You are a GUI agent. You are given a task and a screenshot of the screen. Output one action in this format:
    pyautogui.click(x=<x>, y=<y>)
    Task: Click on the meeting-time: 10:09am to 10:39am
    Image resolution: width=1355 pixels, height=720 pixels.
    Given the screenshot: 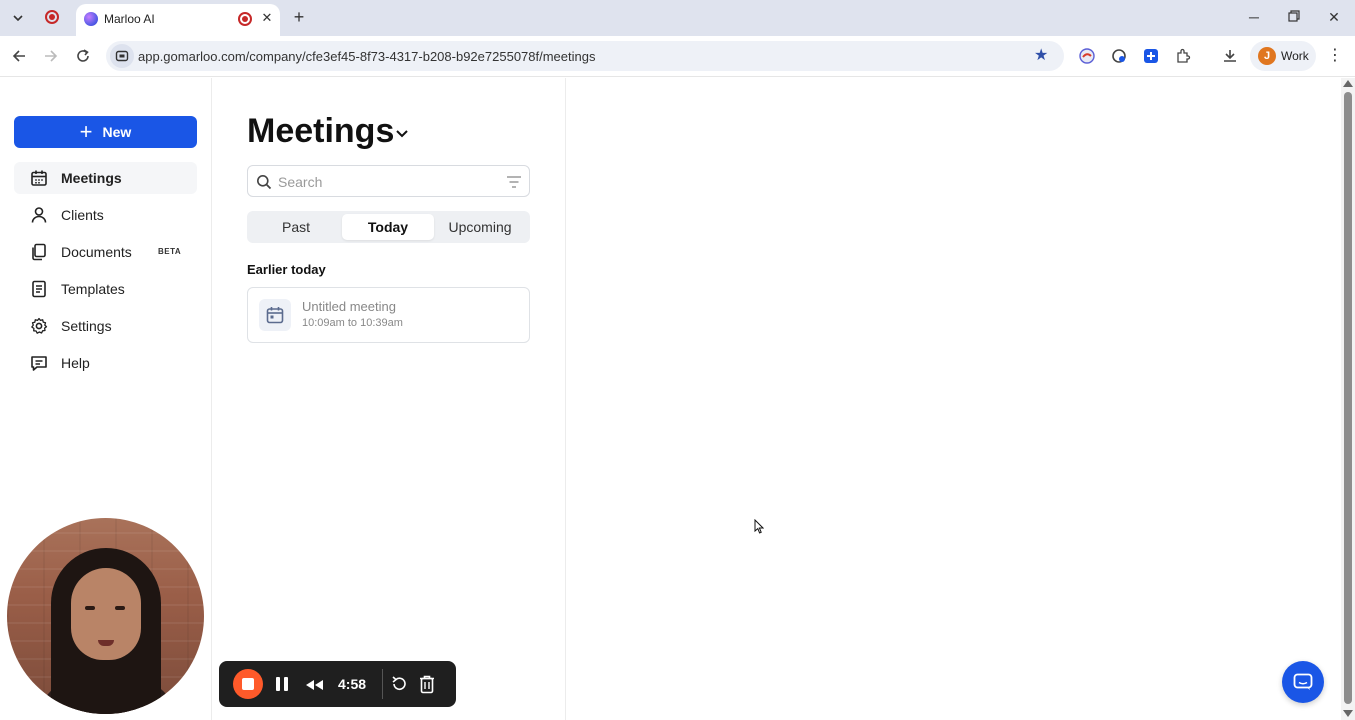 What is the action you would take?
    pyautogui.click(x=352, y=323)
    